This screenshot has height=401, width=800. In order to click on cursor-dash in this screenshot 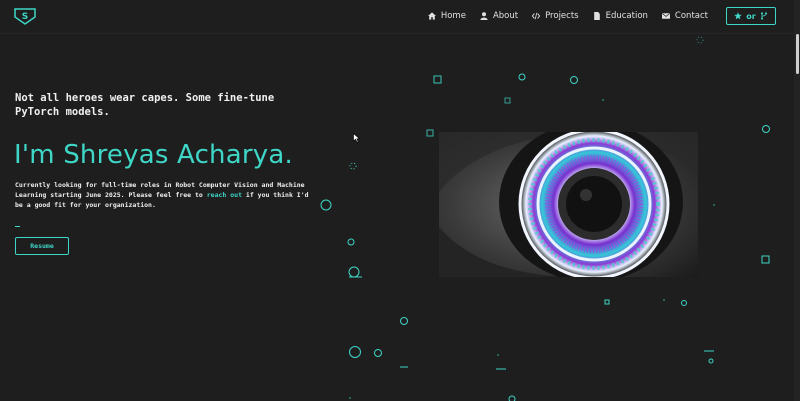, I will do `click(17, 226)`.